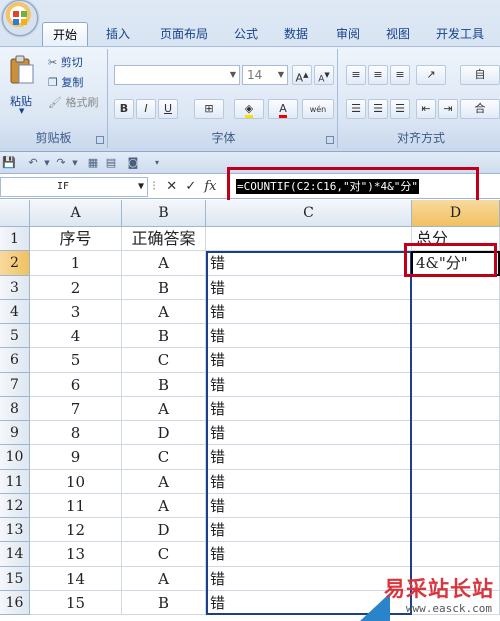 The width and height of the screenshot is (500, 621). I want to click on font-size-select: 14 ▼, so click(265, 75).